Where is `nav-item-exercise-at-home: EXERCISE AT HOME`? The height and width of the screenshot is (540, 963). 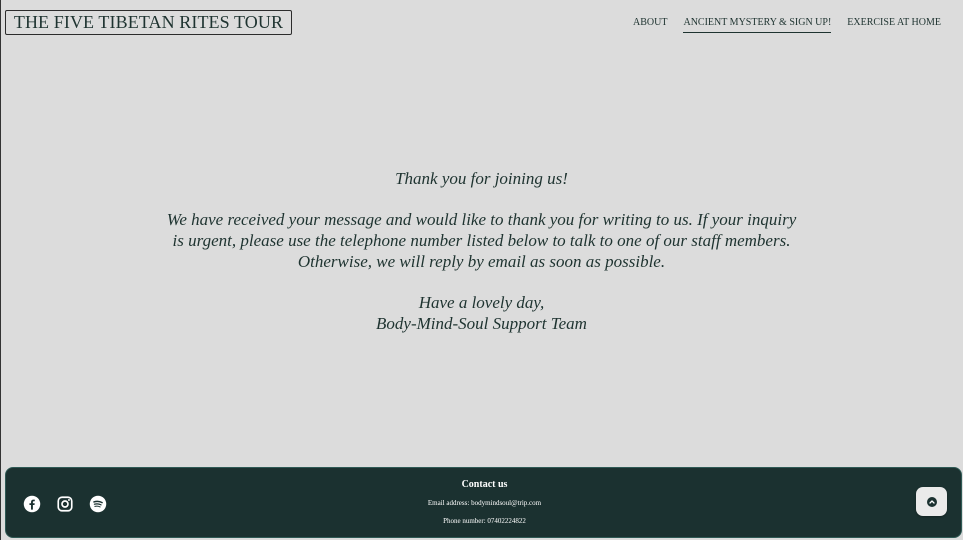
nav-item-exercise-at-home: EXERCISE AT HOME is located at coordinates (894, 24).